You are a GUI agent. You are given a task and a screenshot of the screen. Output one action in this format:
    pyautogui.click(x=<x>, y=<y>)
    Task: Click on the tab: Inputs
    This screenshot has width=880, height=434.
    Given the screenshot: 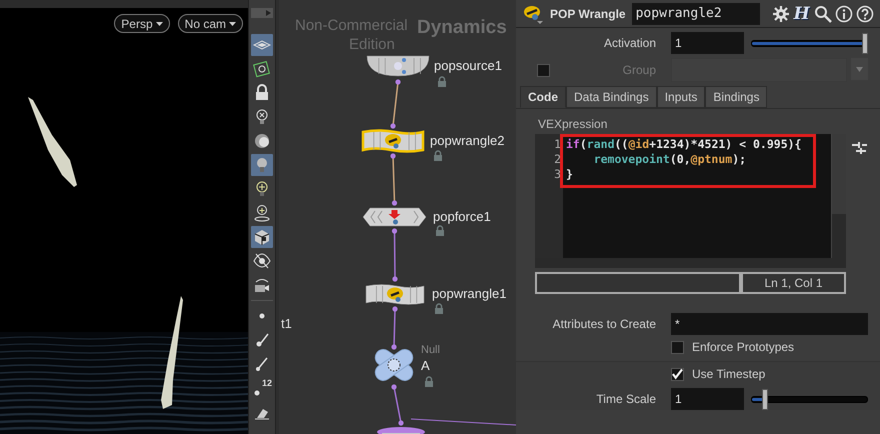 What is the action you would take?
    pyautogui.click(x=681, y=97)
    